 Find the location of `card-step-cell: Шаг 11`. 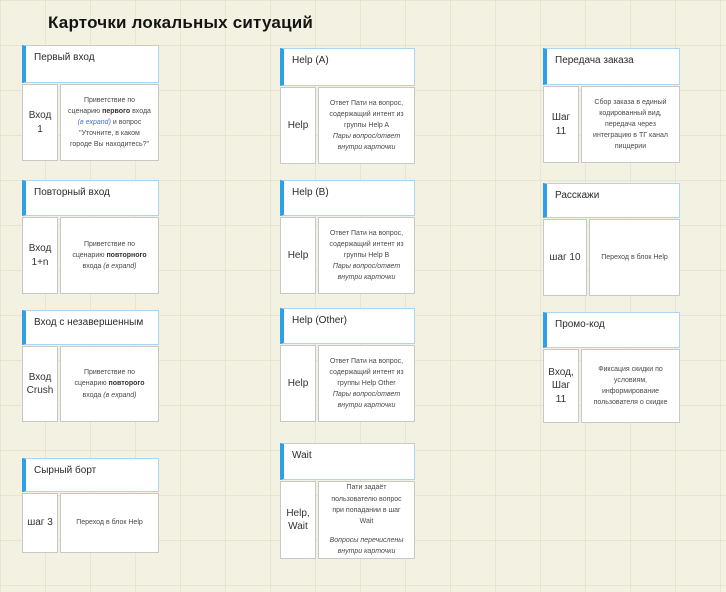

card-step-cell: Шаг 11 is located at coordinates (561, 124).